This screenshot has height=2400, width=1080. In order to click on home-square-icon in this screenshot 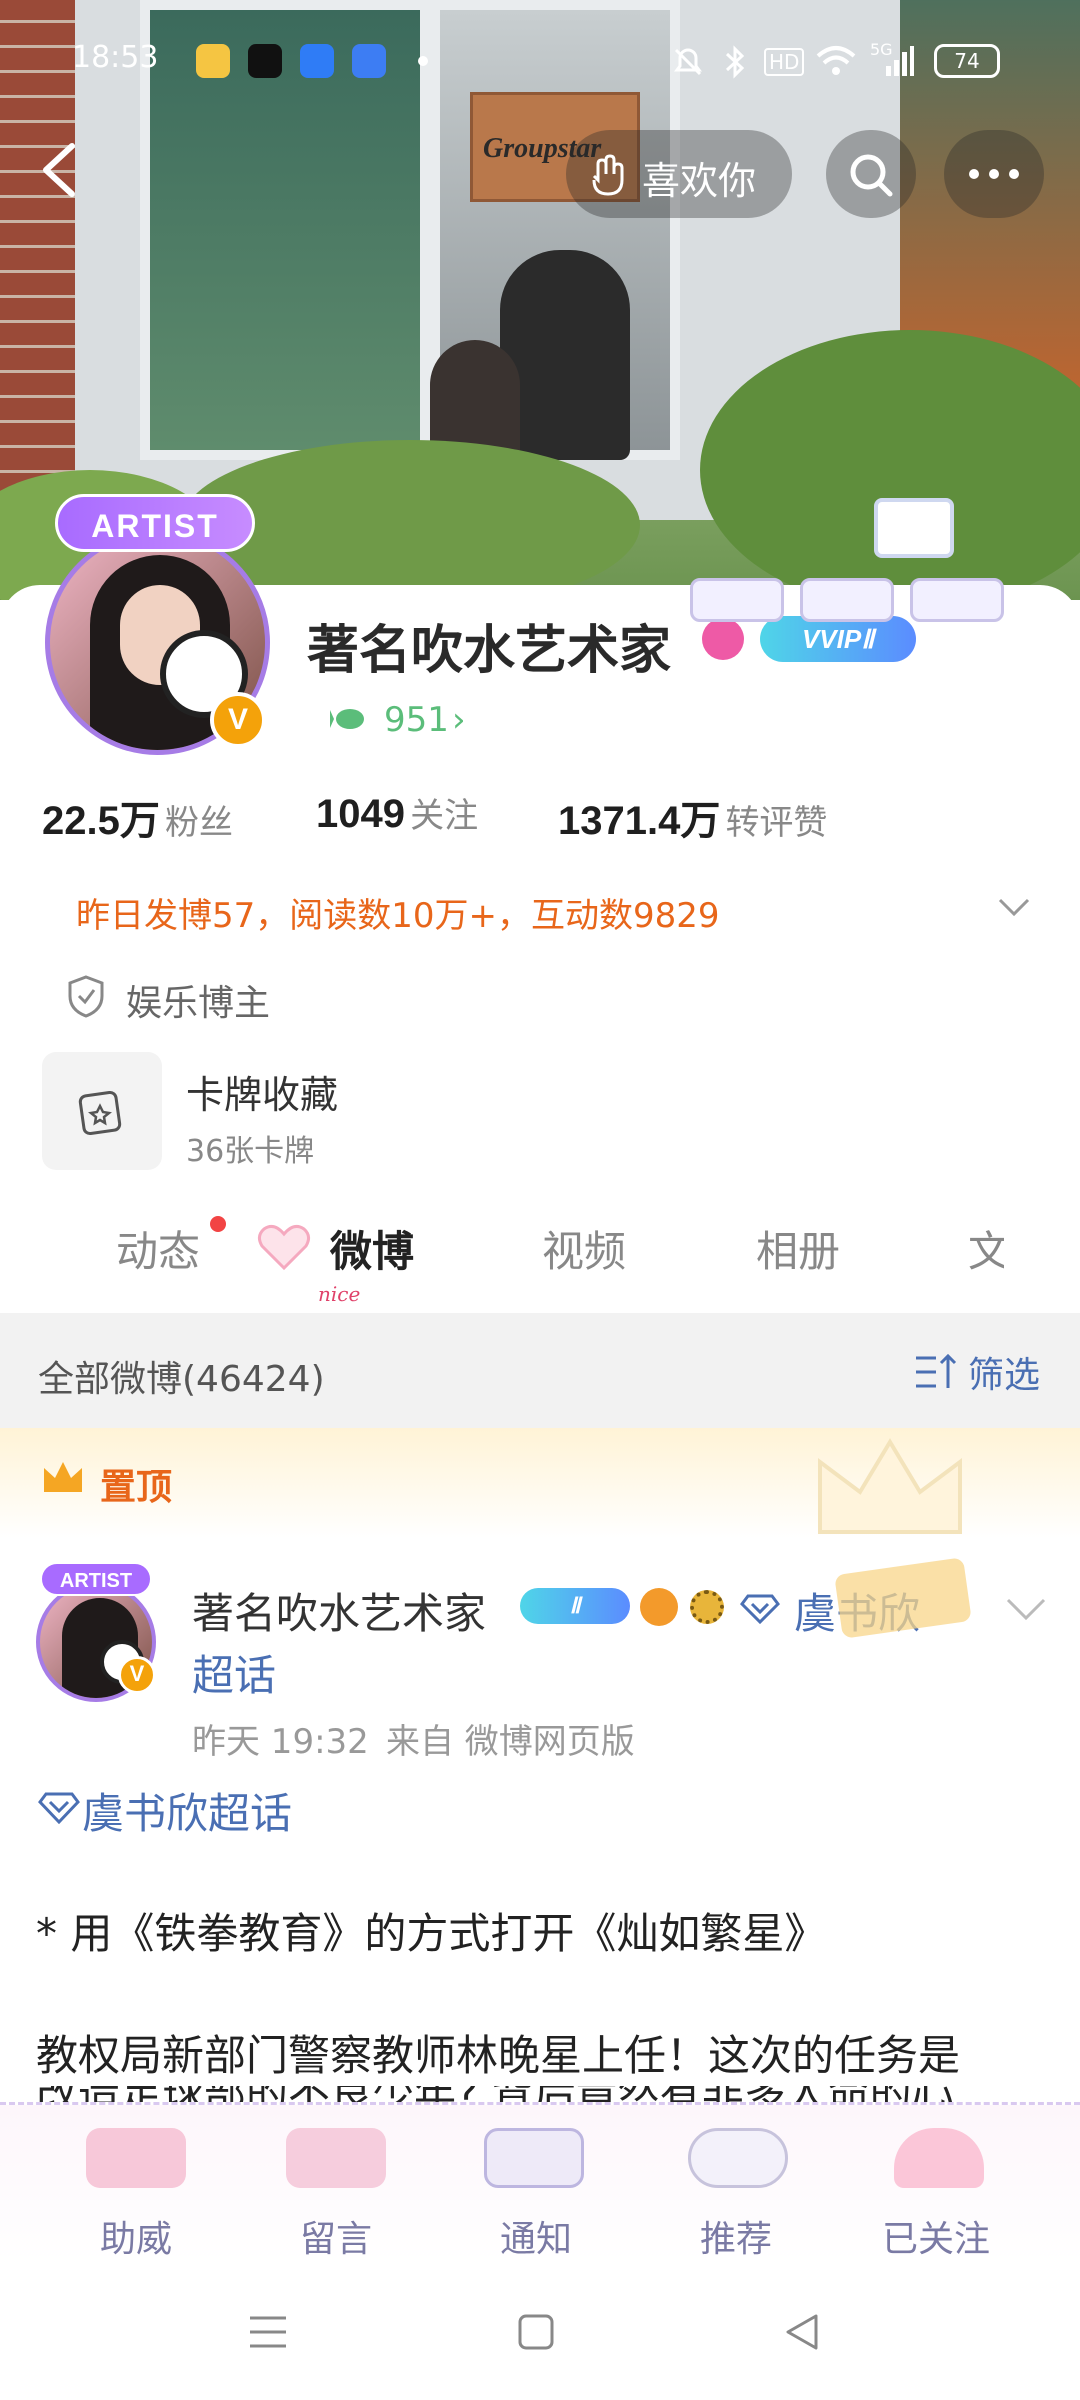, I will do `click(536, 2332)`.